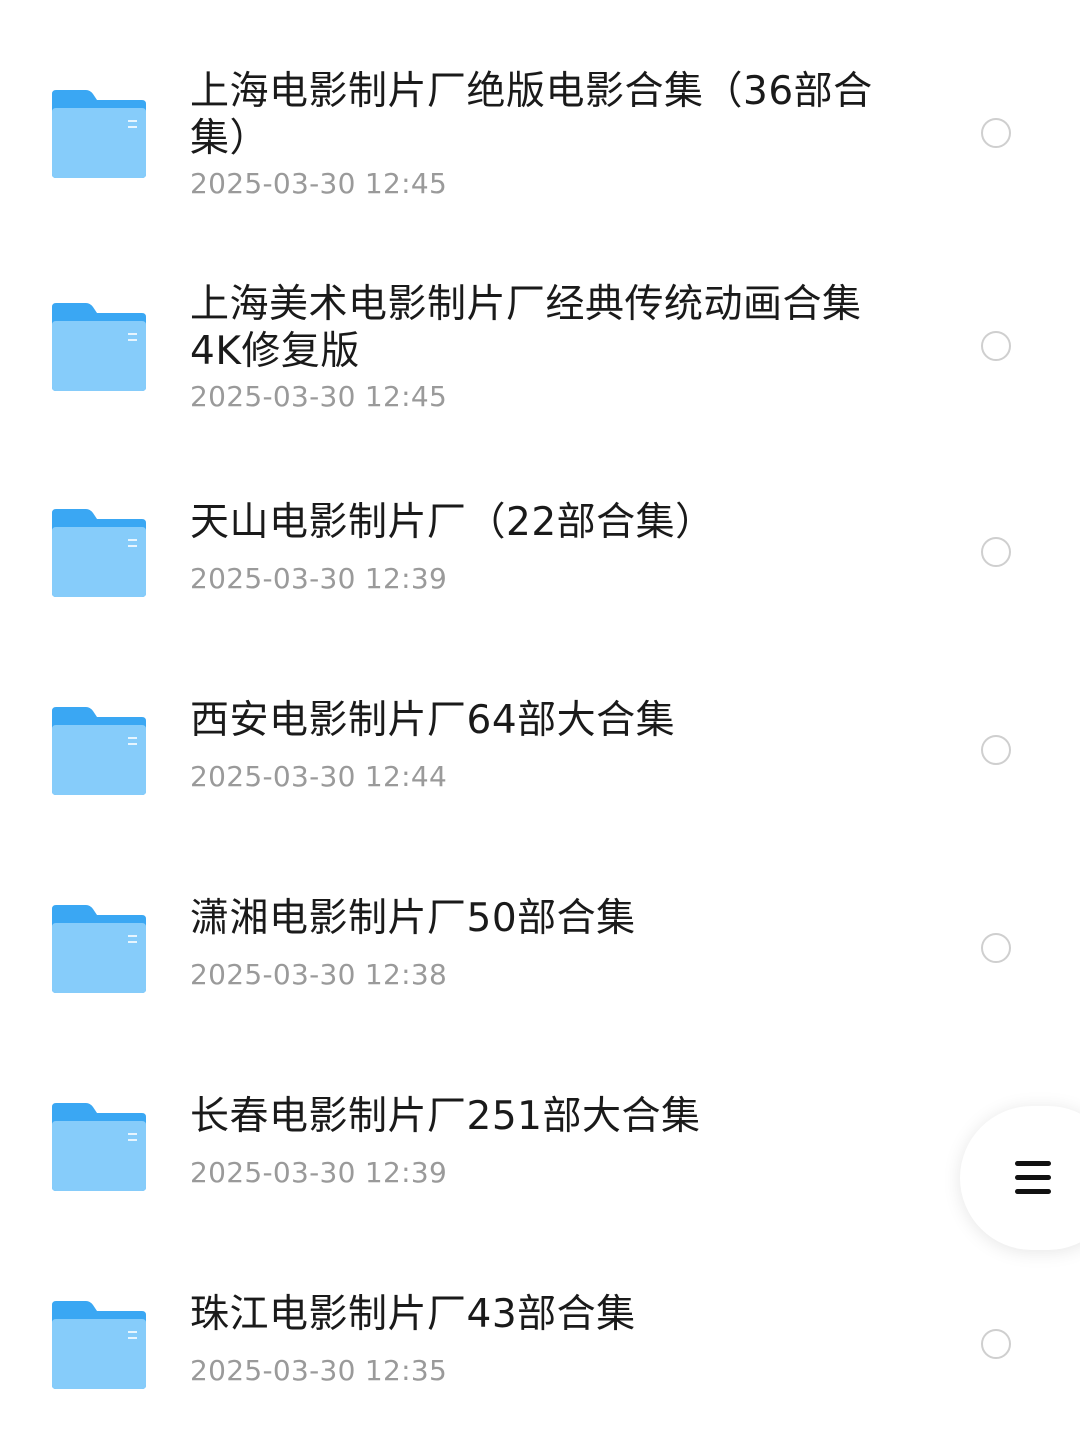 The width and height of the screenshot is (1080, 1441). Describe the element at coordinates (413, 1314) in the screenshot. I see `folder-name: 珠江电影制片厂43部合集` at that location.